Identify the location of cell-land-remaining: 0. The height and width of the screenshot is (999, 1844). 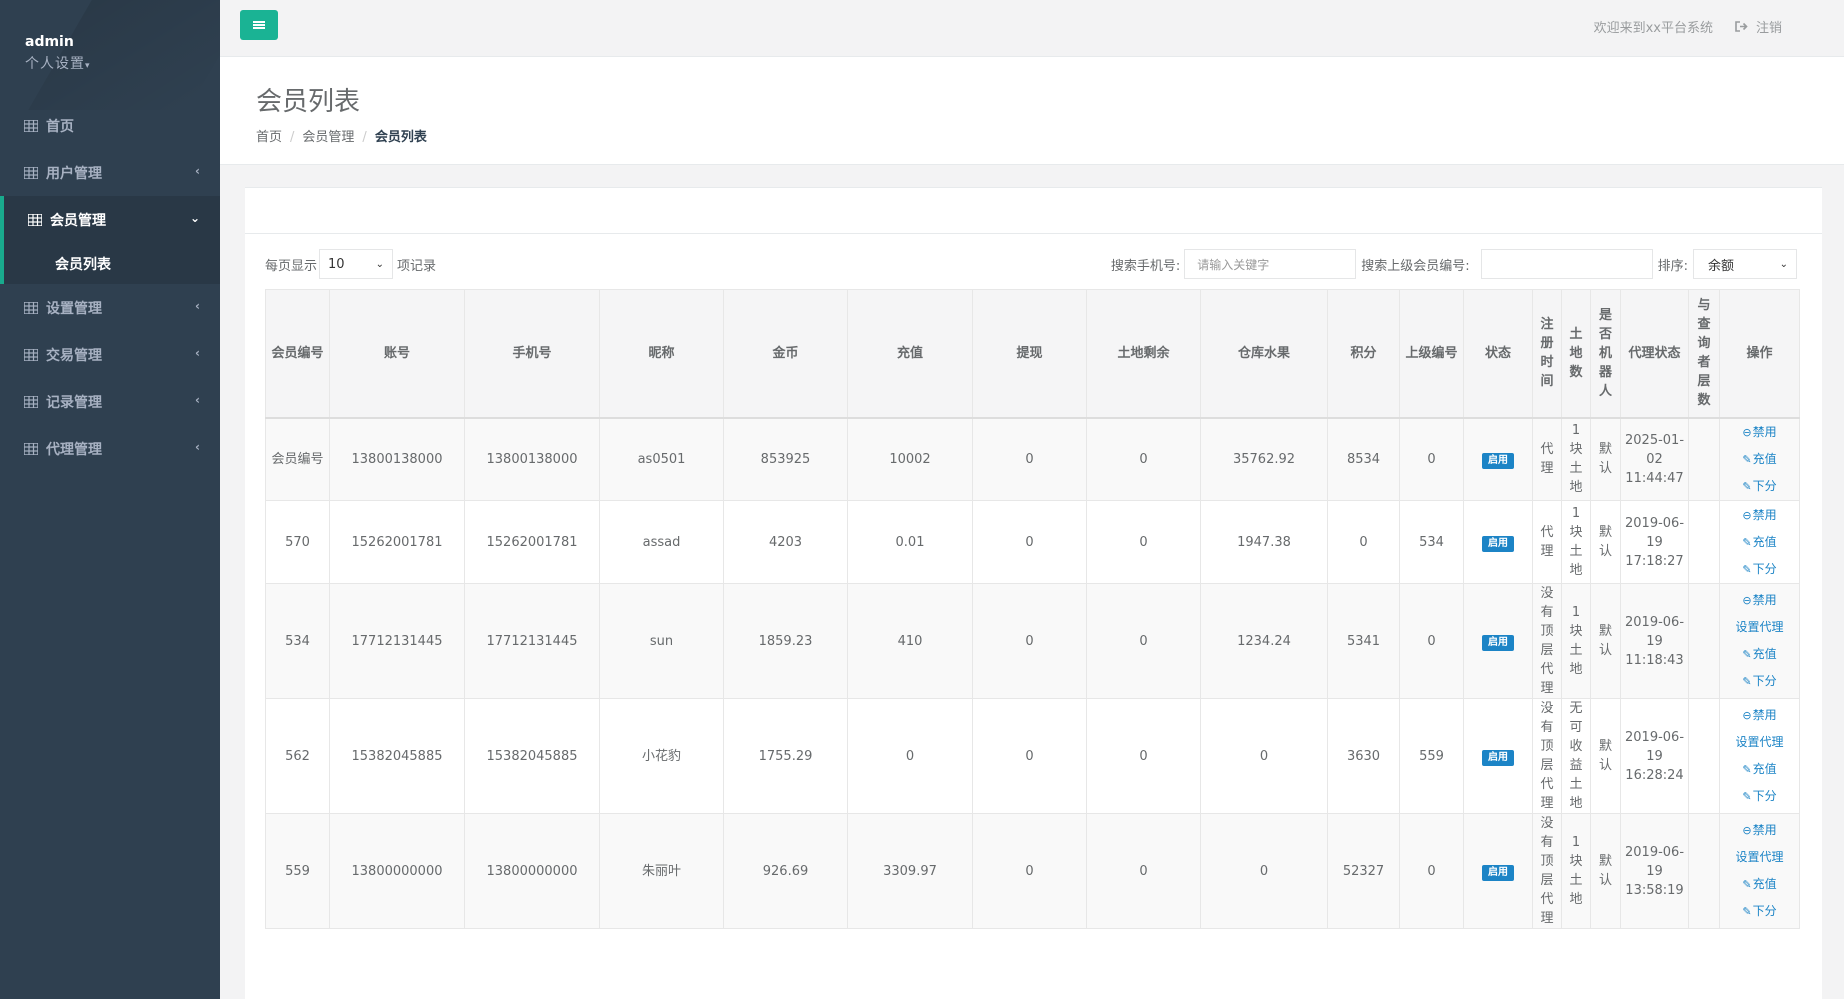
(1143, 756).